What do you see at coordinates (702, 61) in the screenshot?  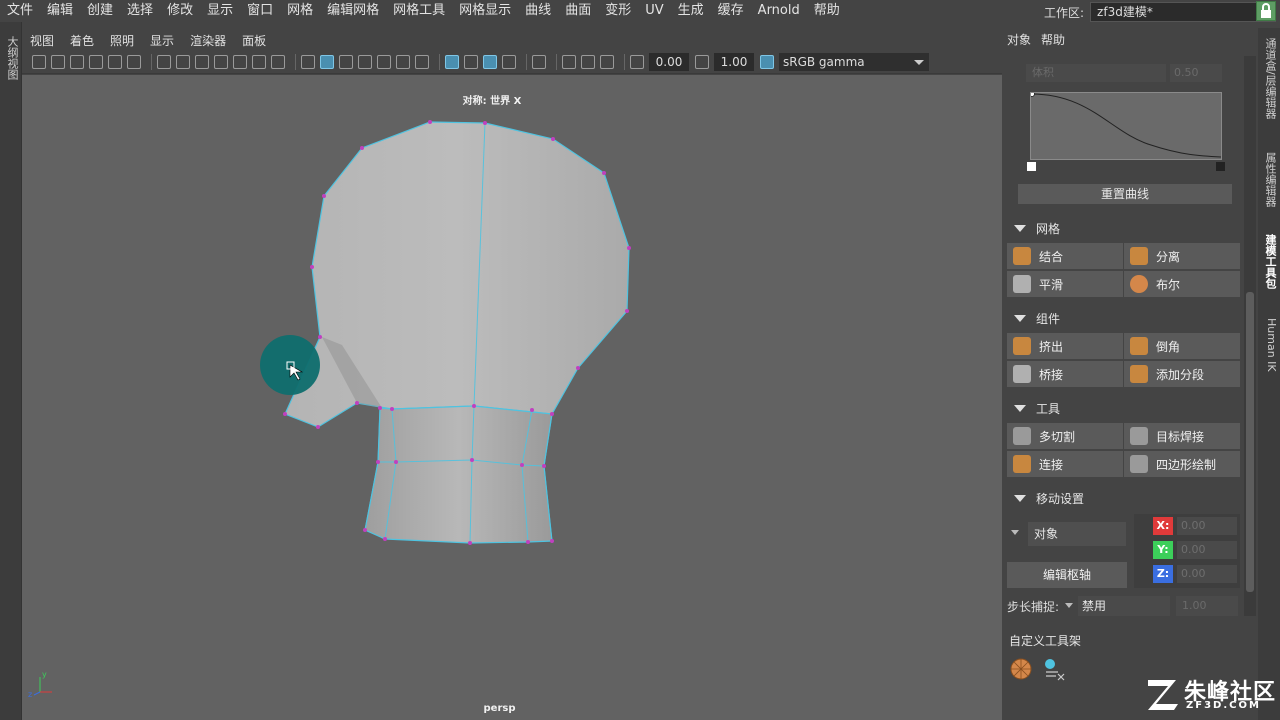 I see `gamma-icon` at bounding box center [702, 61].